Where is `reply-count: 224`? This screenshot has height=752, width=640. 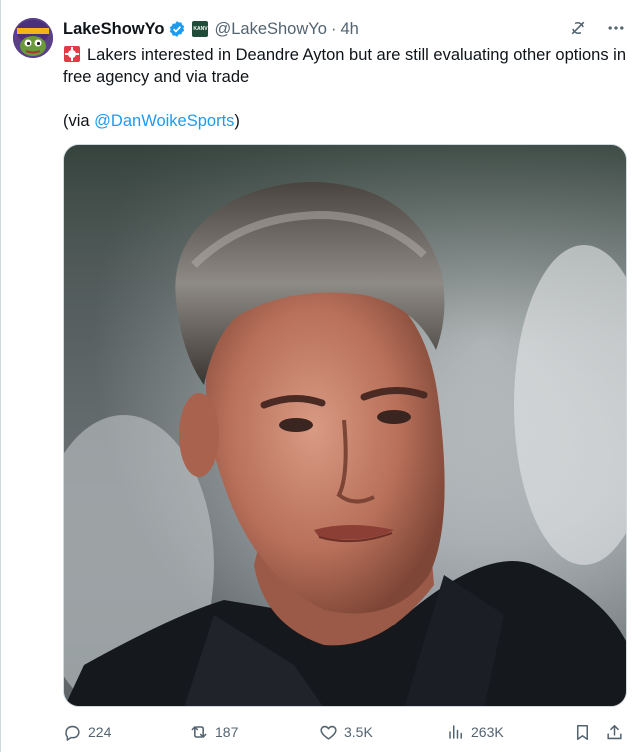 reply-count: 224 is located at coordinates (100, 732).